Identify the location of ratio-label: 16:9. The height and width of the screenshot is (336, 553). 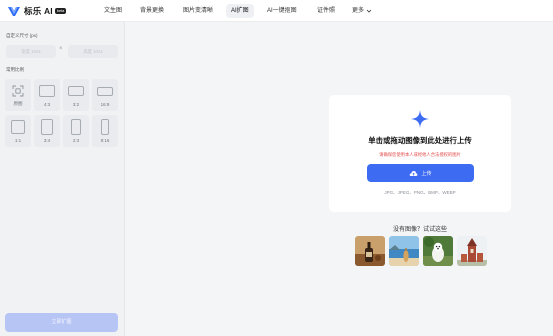
(105, 104).